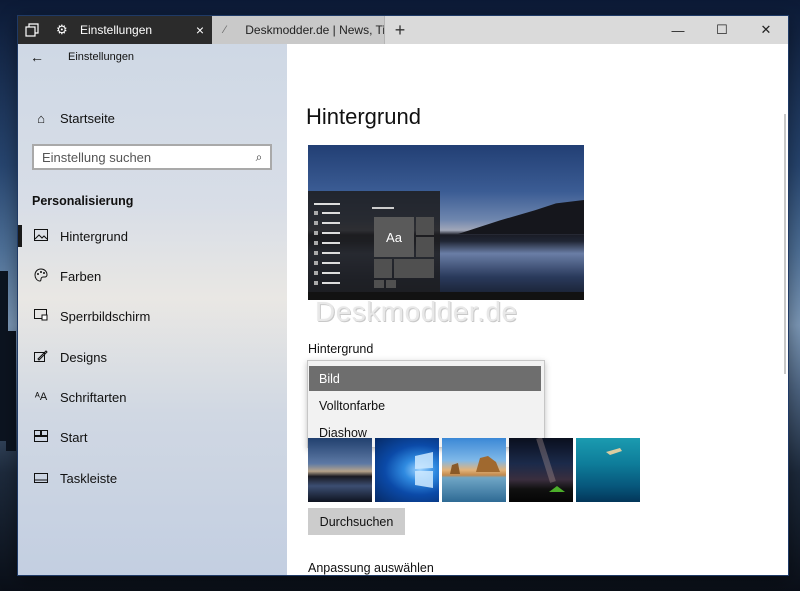 The width and height of the screenshot is (800, 591). Describe the element at coordinates (152, 276) in the screenshot. I see `sidebar-item-farben: Farben` at that location.